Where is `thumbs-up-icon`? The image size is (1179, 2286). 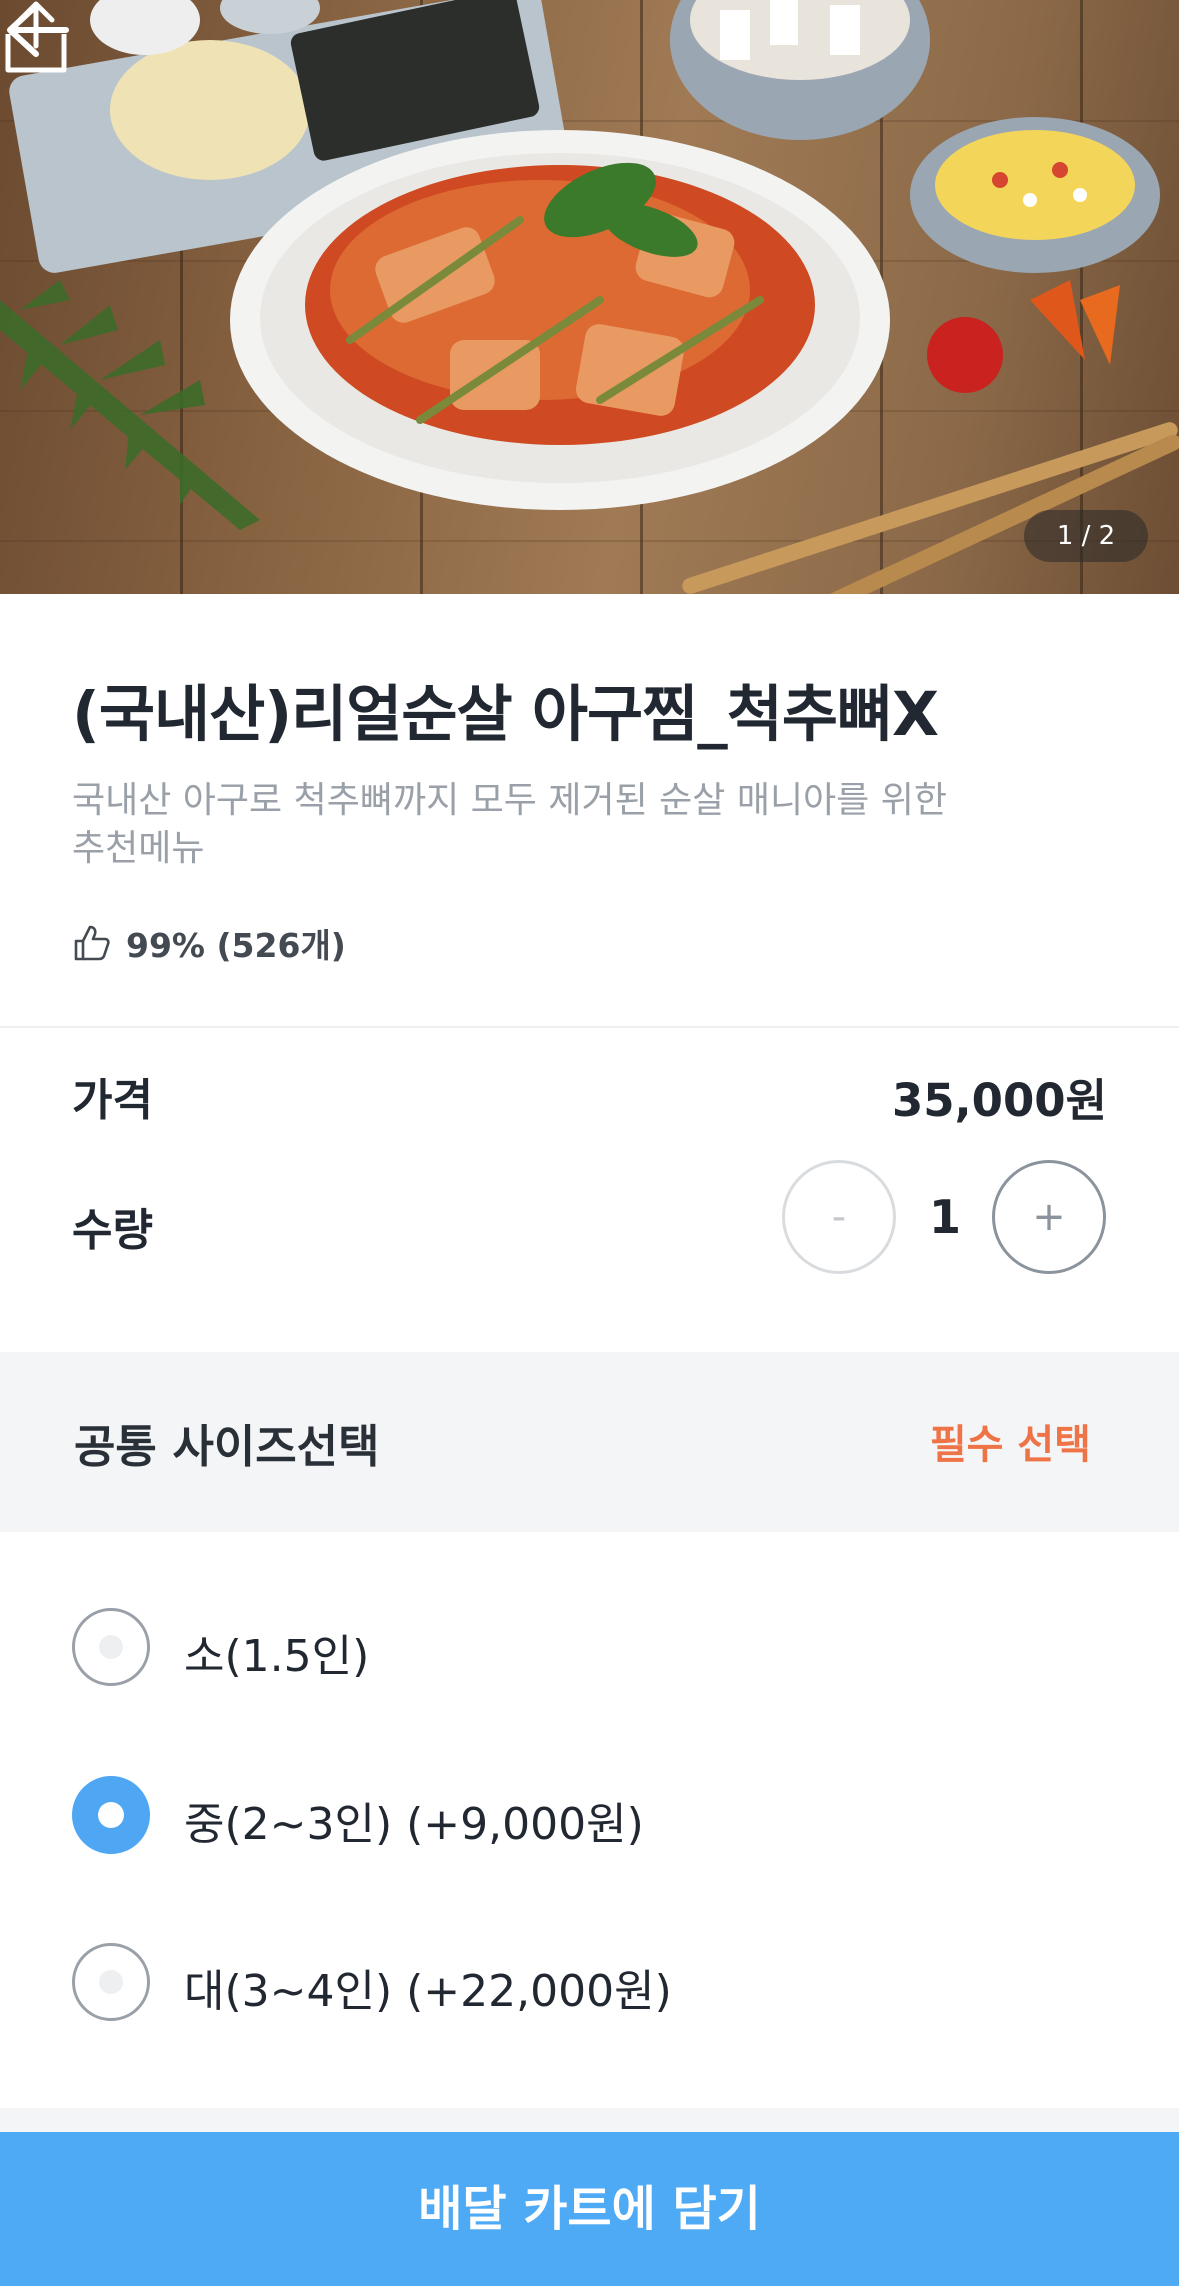 thumbs-up-icon is located at coordinates (92, 943).